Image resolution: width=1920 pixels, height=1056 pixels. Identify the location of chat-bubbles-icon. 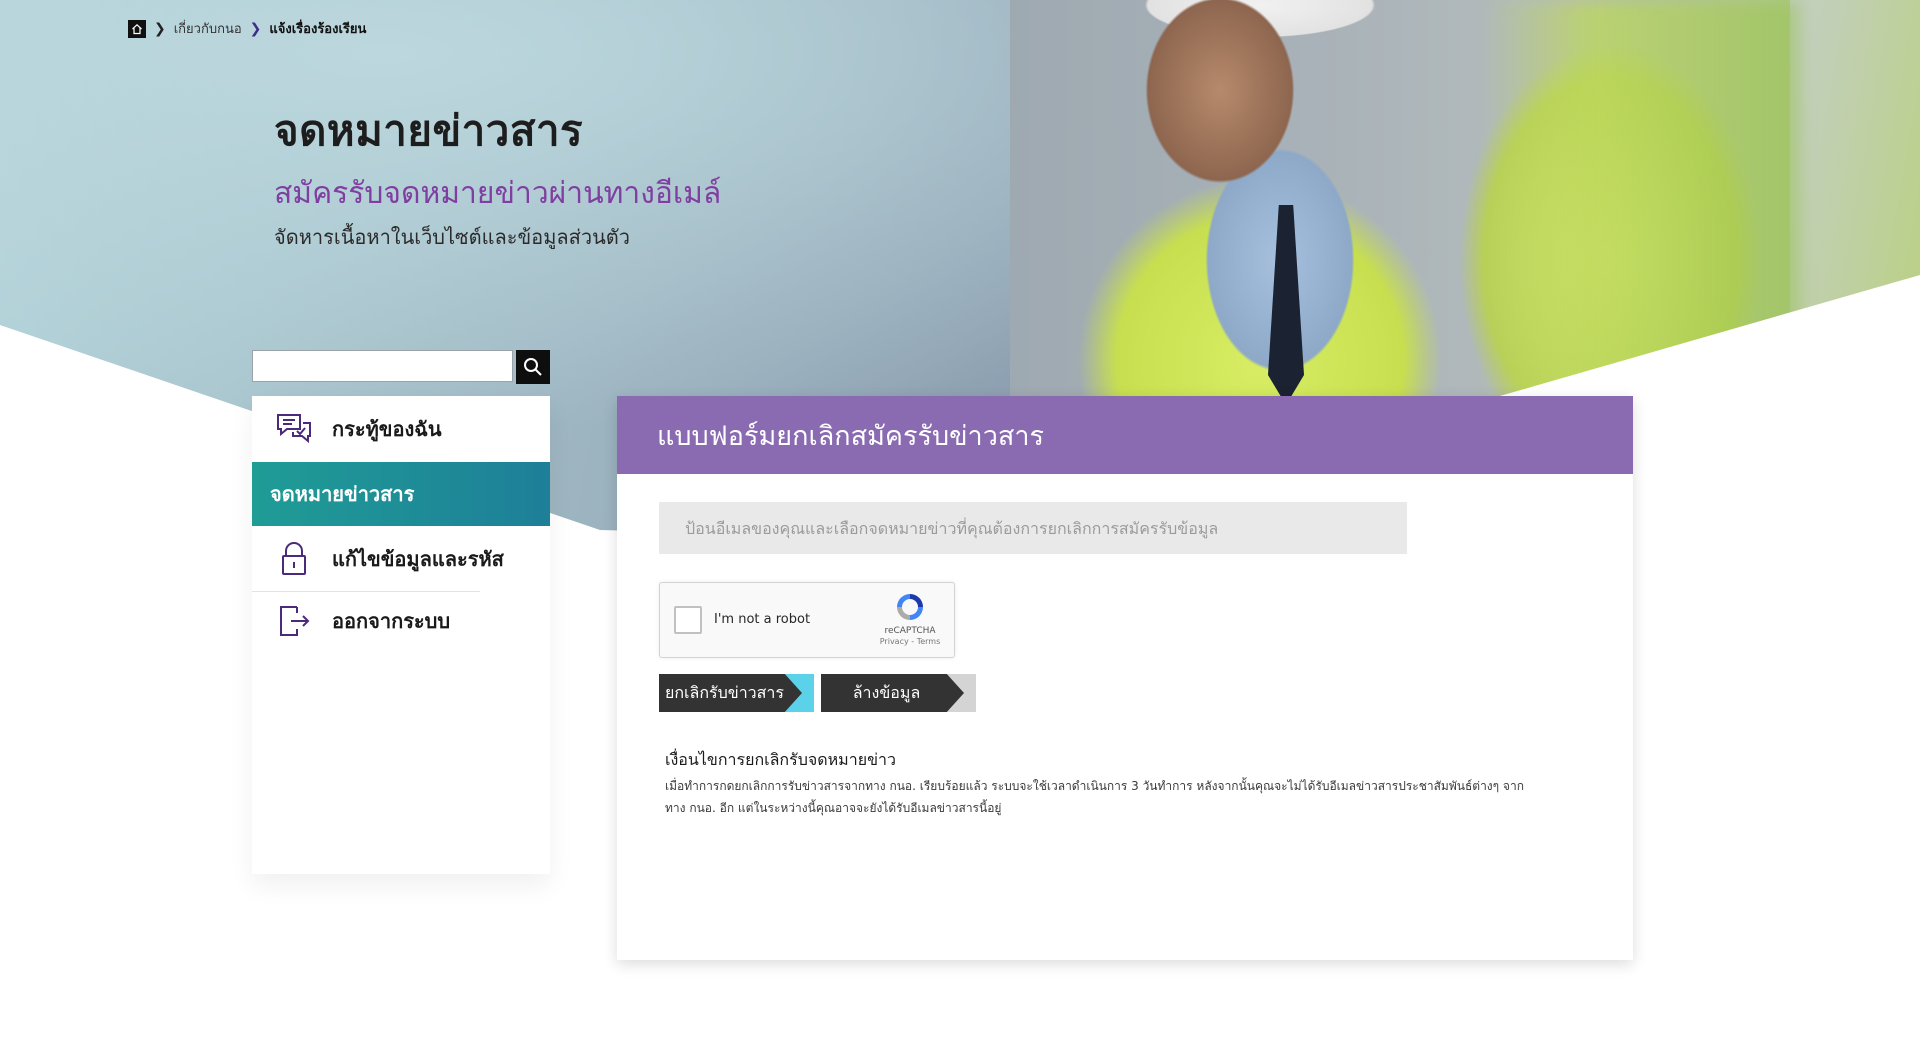
(294, 429).